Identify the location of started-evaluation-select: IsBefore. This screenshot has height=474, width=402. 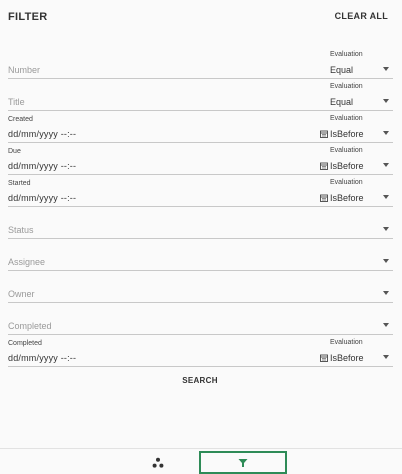
(347, 198).